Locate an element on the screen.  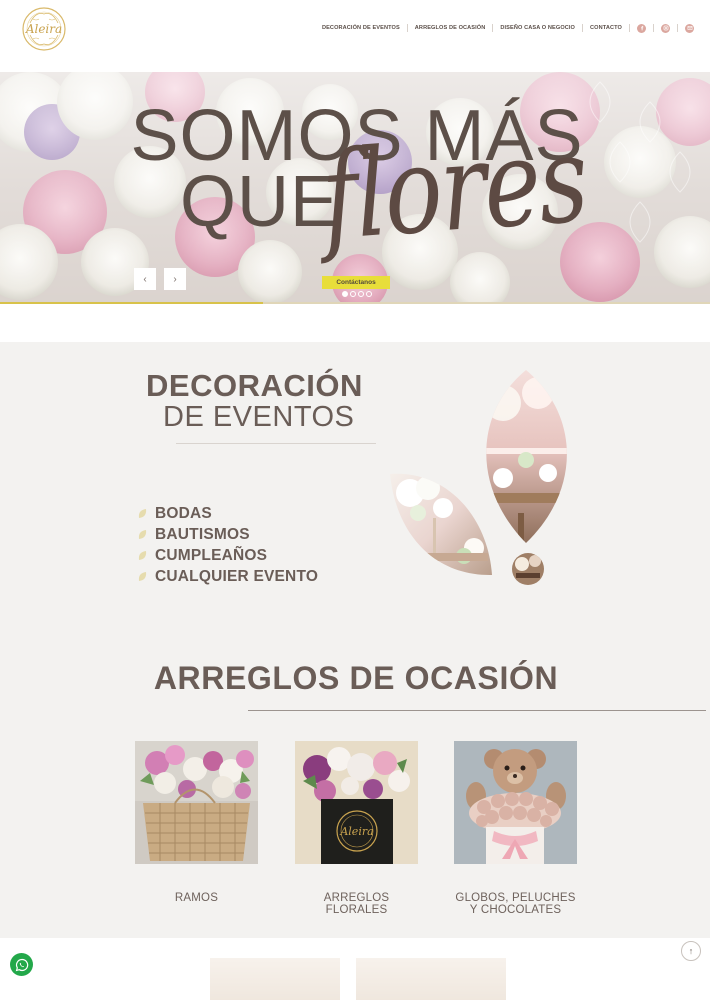
scroll-to-top-button: ↑ is located at coordinates (691, 951).